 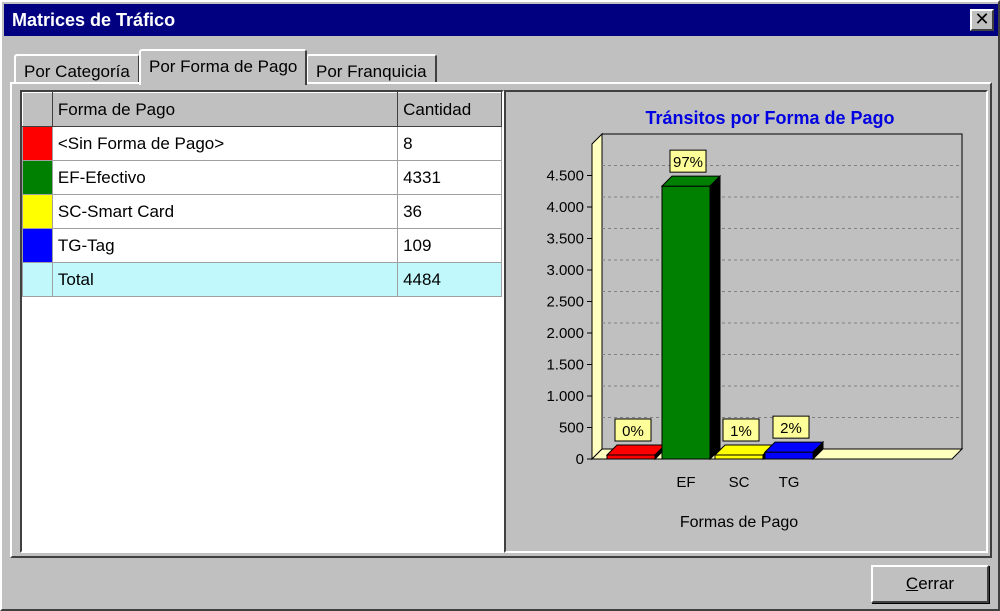 What do you see at coordinates (982, 20) in the screenshot?
I see `close-window-icon: ✕` at bounding box center [982, 20].